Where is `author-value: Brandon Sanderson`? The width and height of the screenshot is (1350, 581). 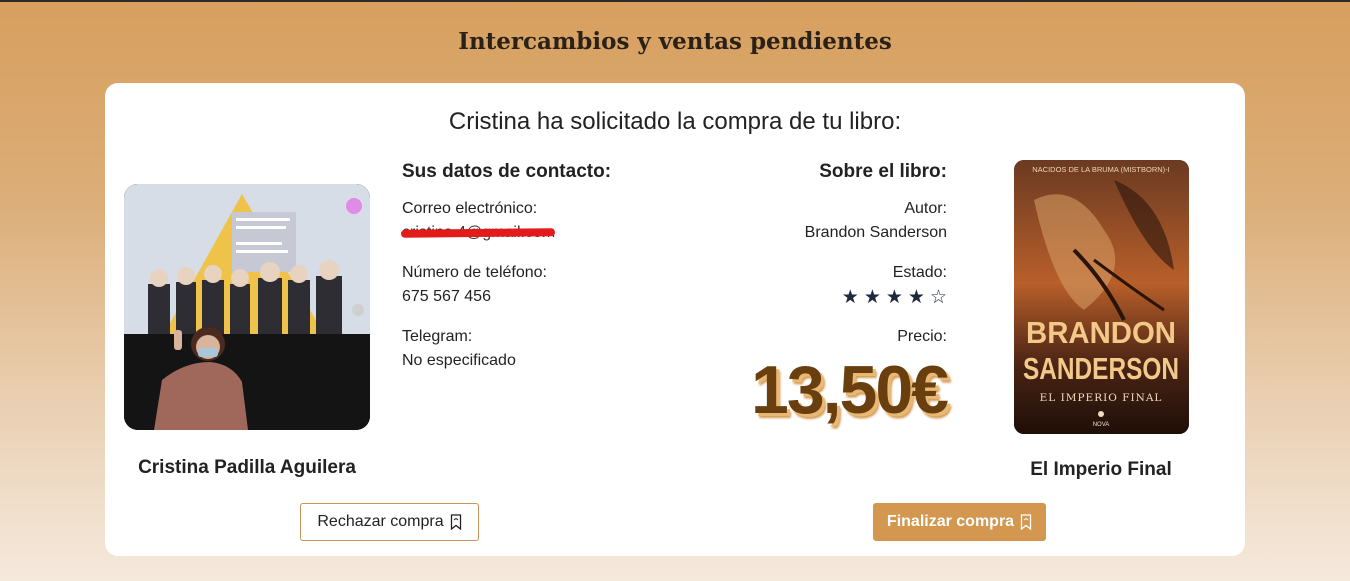
author-value: Brandon Sanderson is located at coordinates (875, 232).